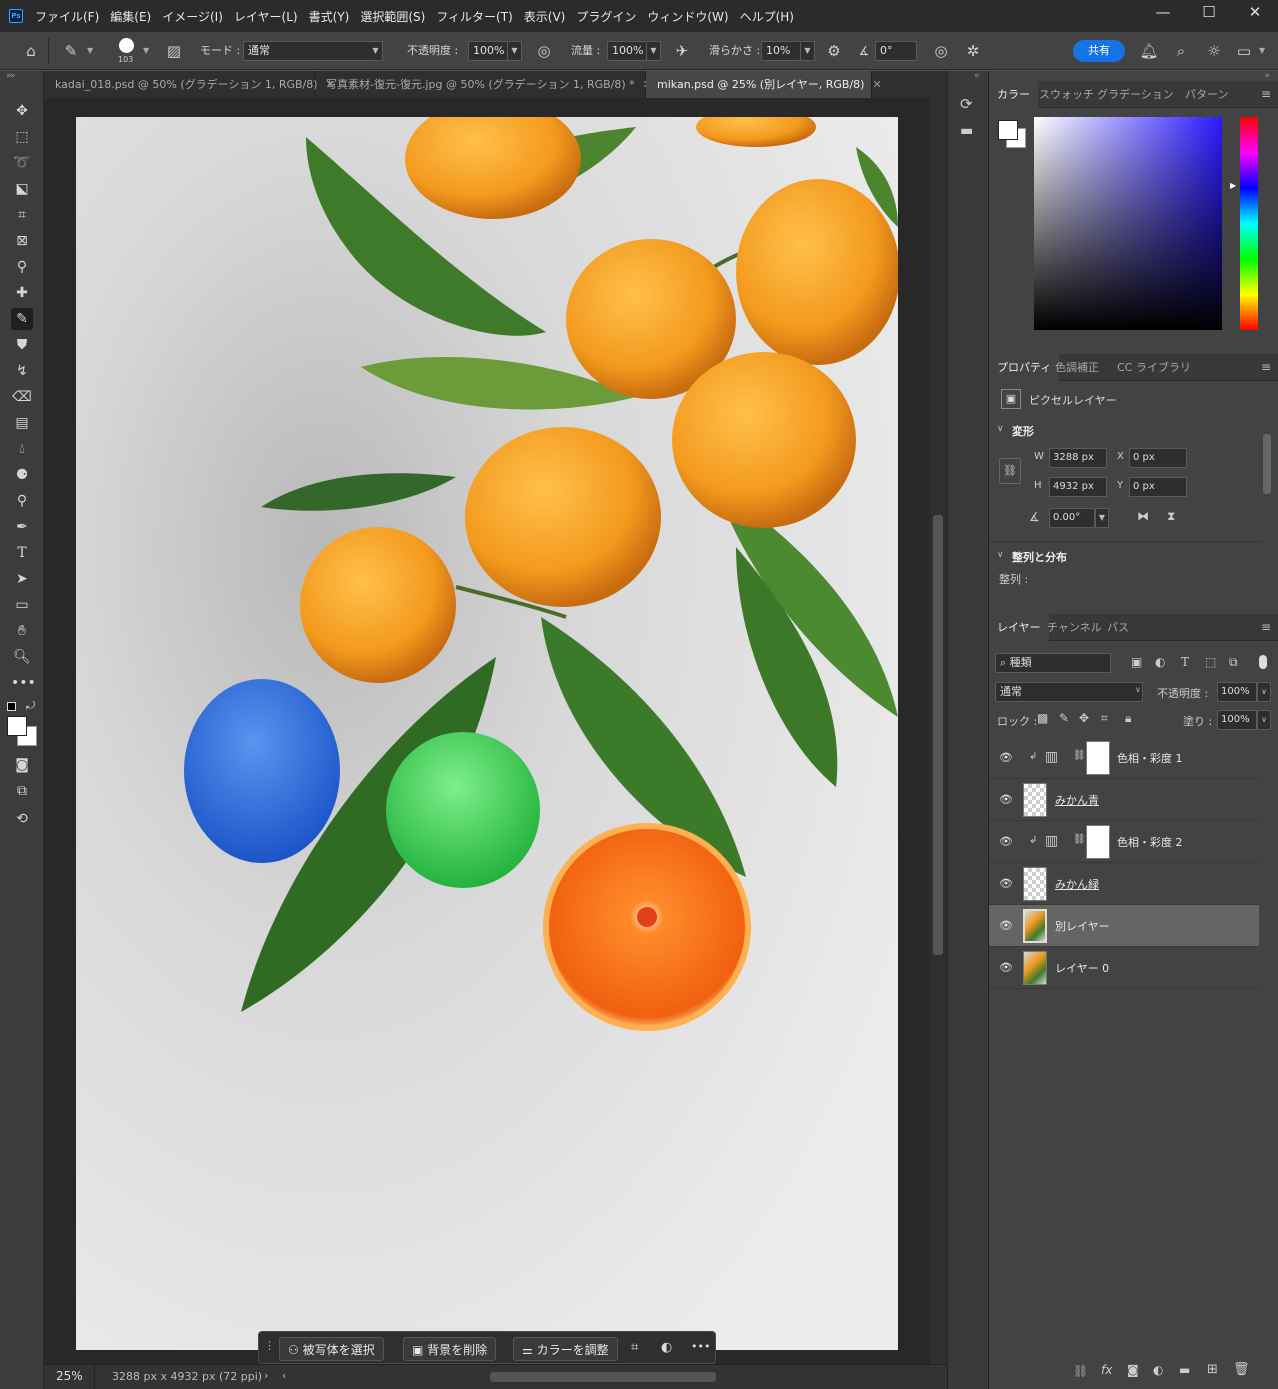 Image resolution: width=1278 pixels, height=1389 pixels. What do you see at coordinates (331, 1349) in the screenshot?
I see `select-subject-button: ⚇ 被写体を選択` at bounding box center [331, 1349].